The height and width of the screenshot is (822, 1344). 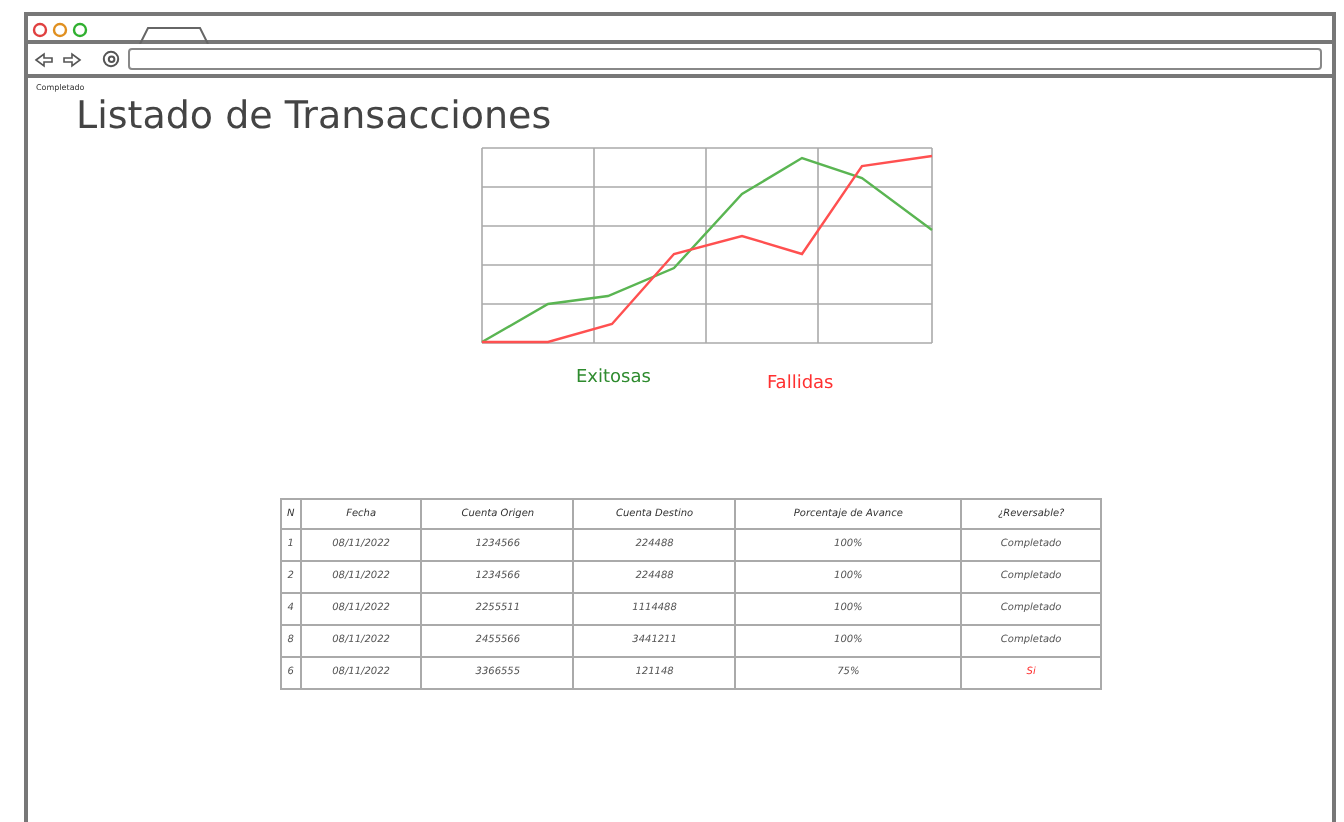 What do you see at coordinates (72, 59) in the screenshot?
I see `forward-icon` at bounding box center [72, 59].